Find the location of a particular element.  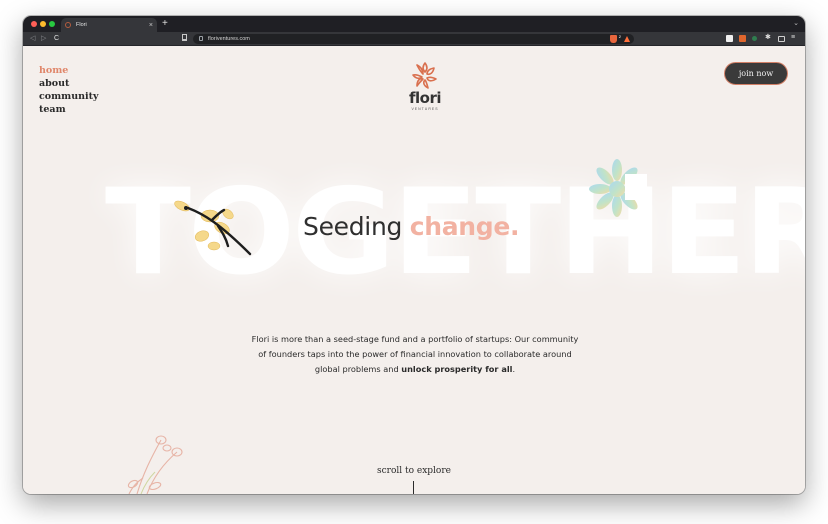

forward-button: ▷ is located at coordinates (43, 39).